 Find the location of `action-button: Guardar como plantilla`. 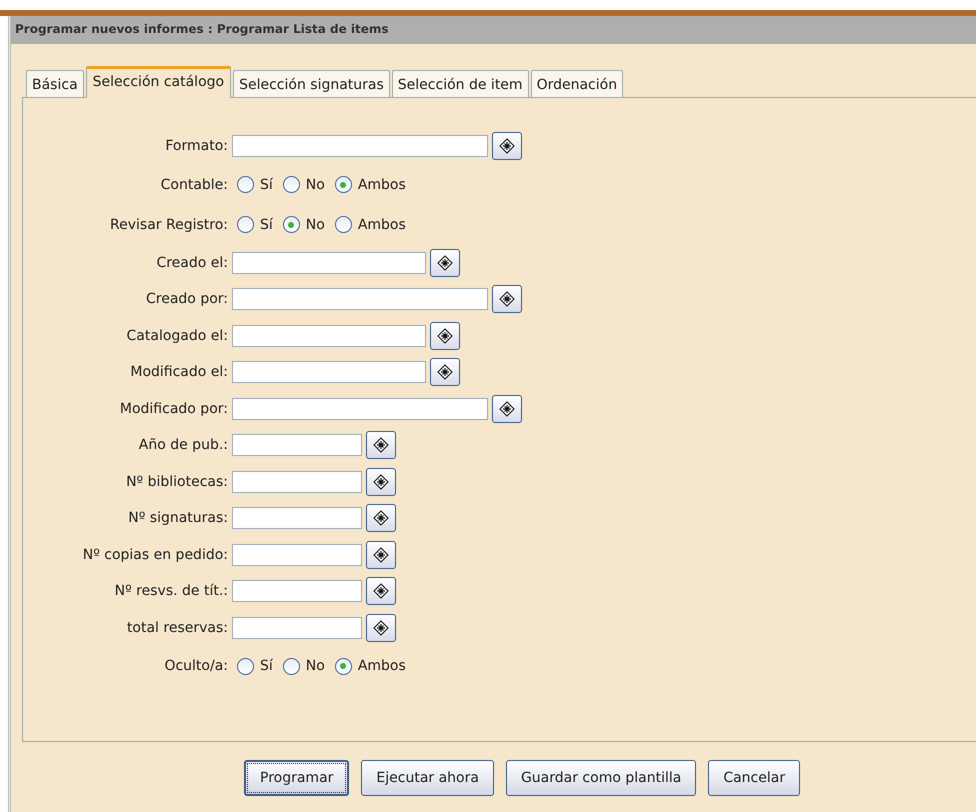

action-button: Guardar como plantilla is located at coordinates (601, 778).